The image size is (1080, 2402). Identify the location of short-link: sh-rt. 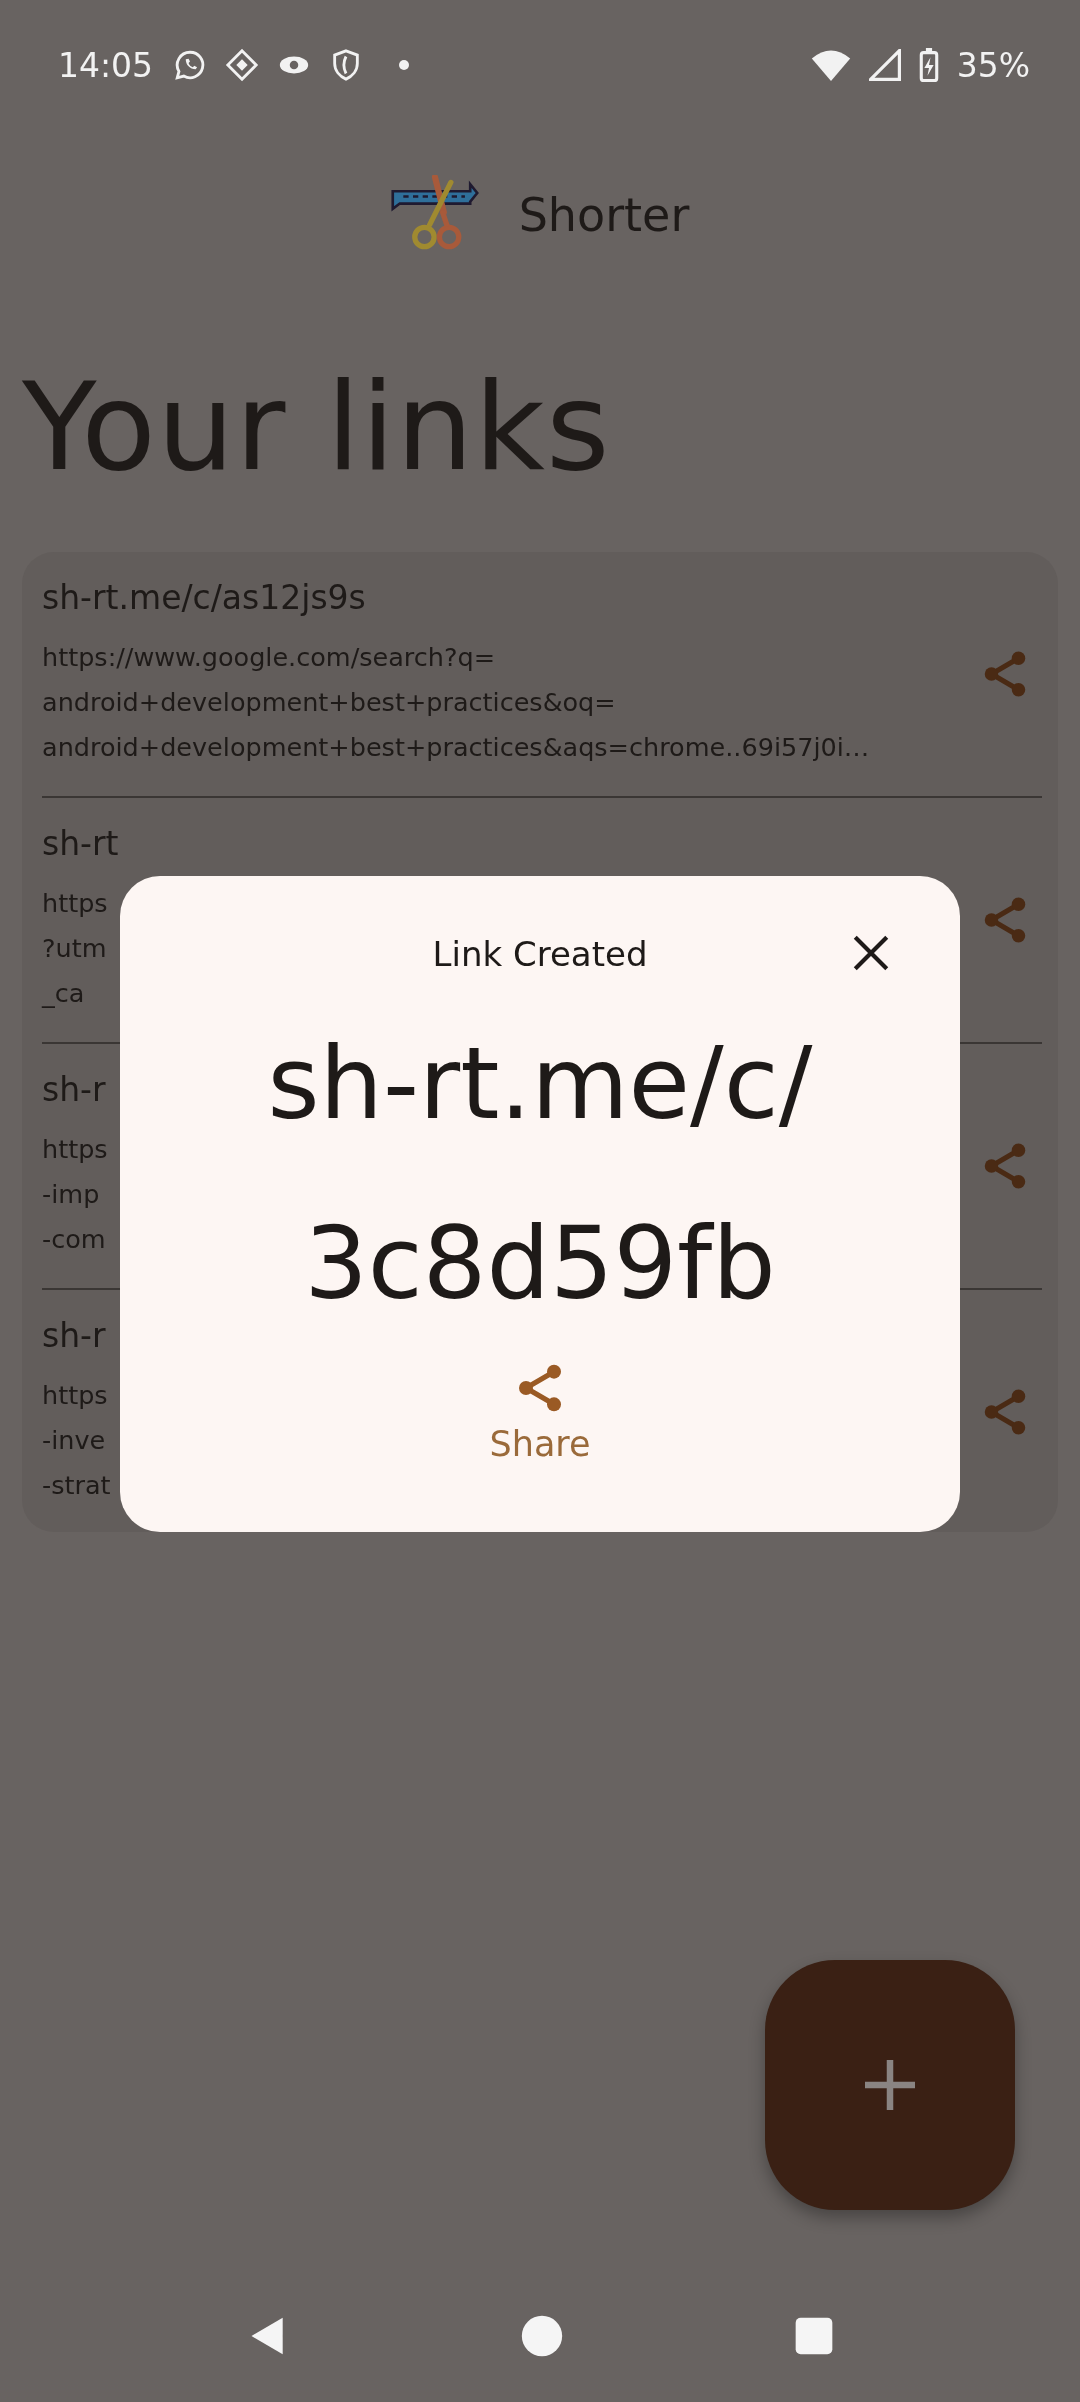
(80, 844).